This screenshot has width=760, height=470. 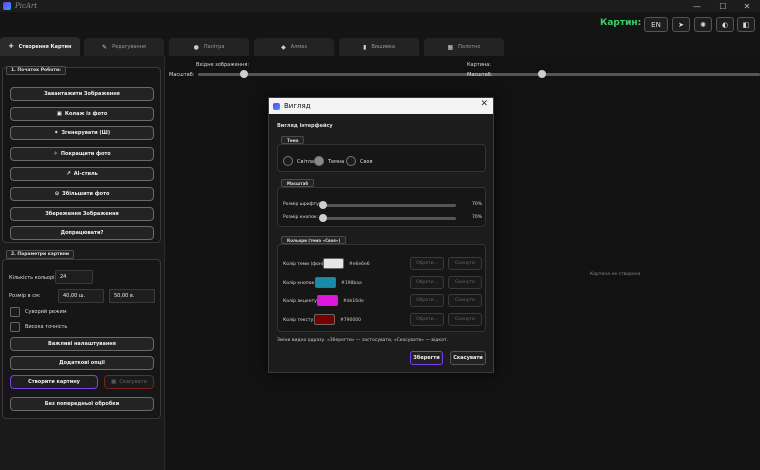 I want to click on button-label: Згенерувати (Ш), so click(x=86, y=133).